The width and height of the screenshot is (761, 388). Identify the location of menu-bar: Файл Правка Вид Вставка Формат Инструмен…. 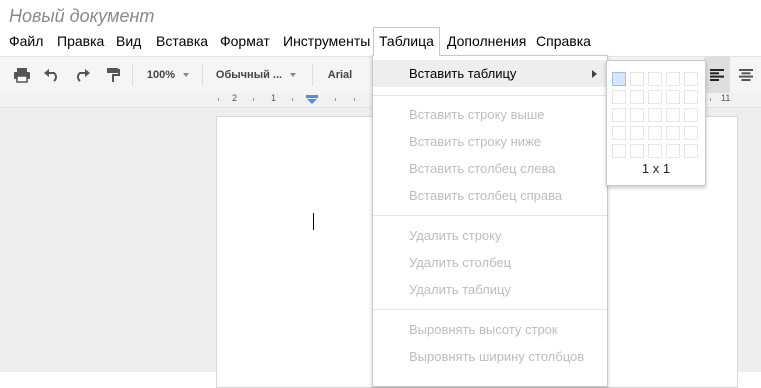
(380, 41).